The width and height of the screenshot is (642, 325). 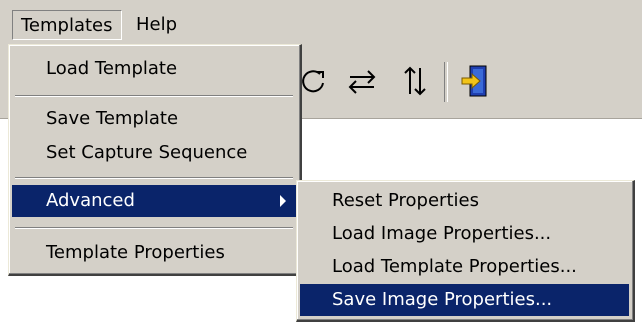 I want to click on submenu-arrow-icon, so click(x=283, y=201).